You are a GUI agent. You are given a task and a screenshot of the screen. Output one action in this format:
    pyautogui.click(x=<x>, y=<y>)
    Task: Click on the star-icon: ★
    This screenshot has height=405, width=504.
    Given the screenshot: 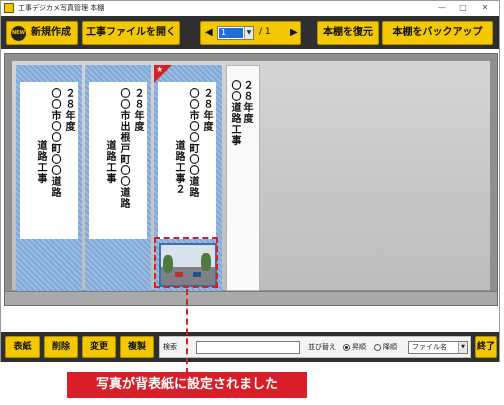 What is the action you would take?
    pyautogui.click(x=160, y=69)
    